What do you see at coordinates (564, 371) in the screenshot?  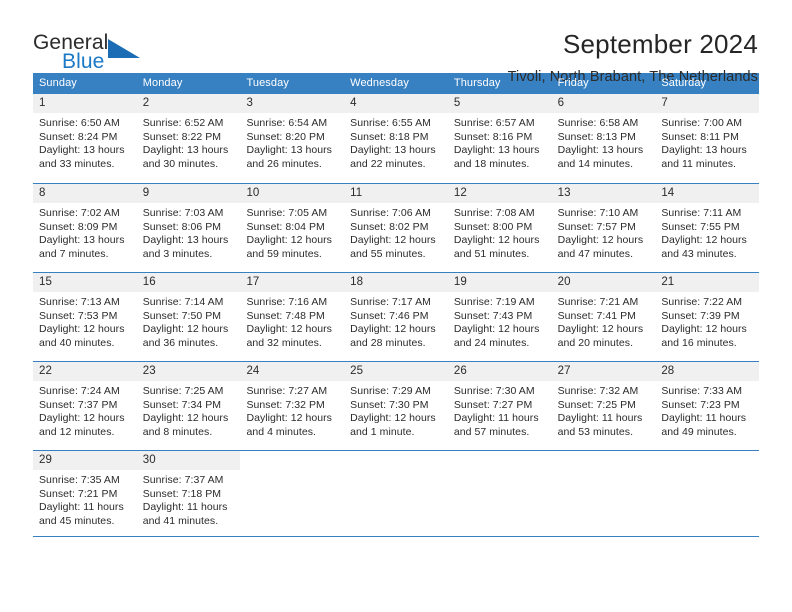 I see `day-number: 27` at bounding box center [564, 371].